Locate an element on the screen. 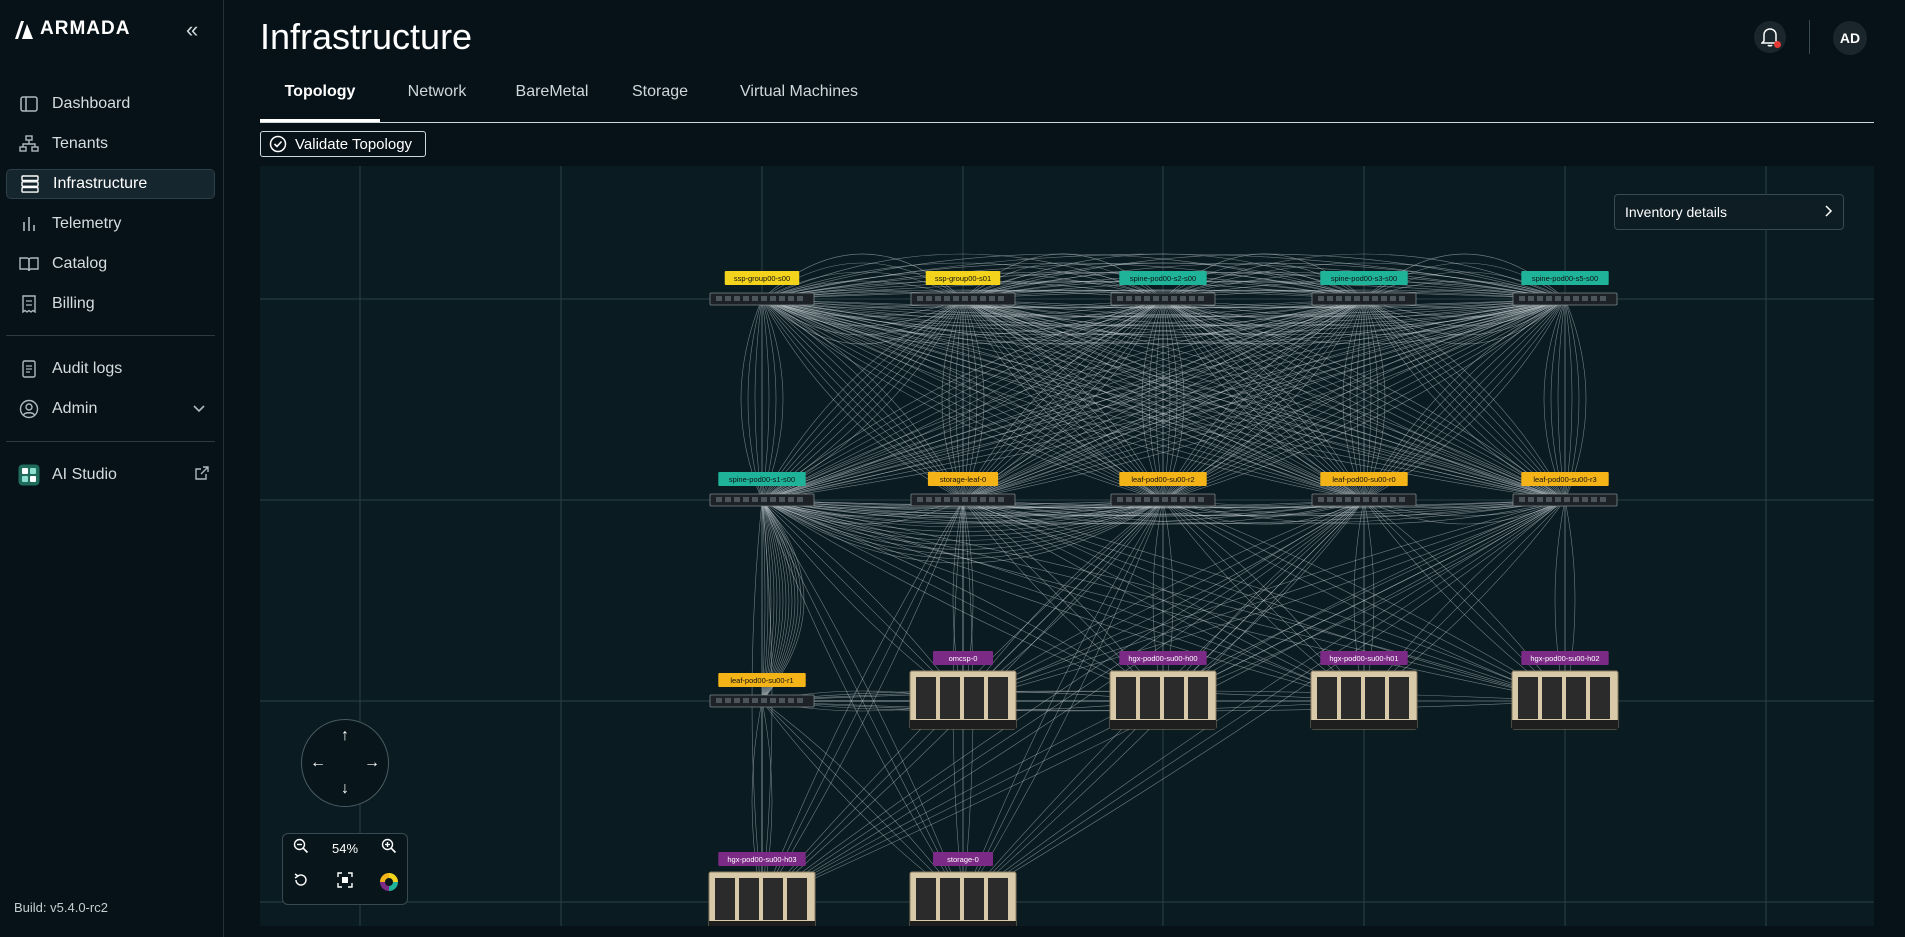  sidebar-item-ai-studio: AI Studio is located at coordinates (110, 475).